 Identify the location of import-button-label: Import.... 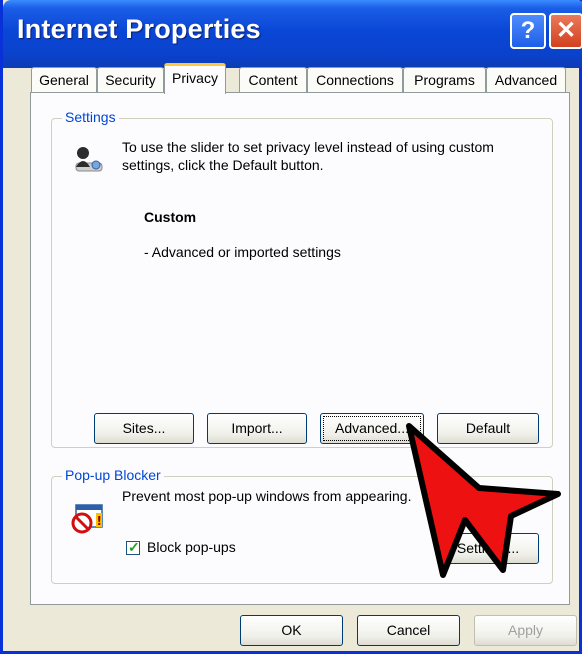
(257, 428).